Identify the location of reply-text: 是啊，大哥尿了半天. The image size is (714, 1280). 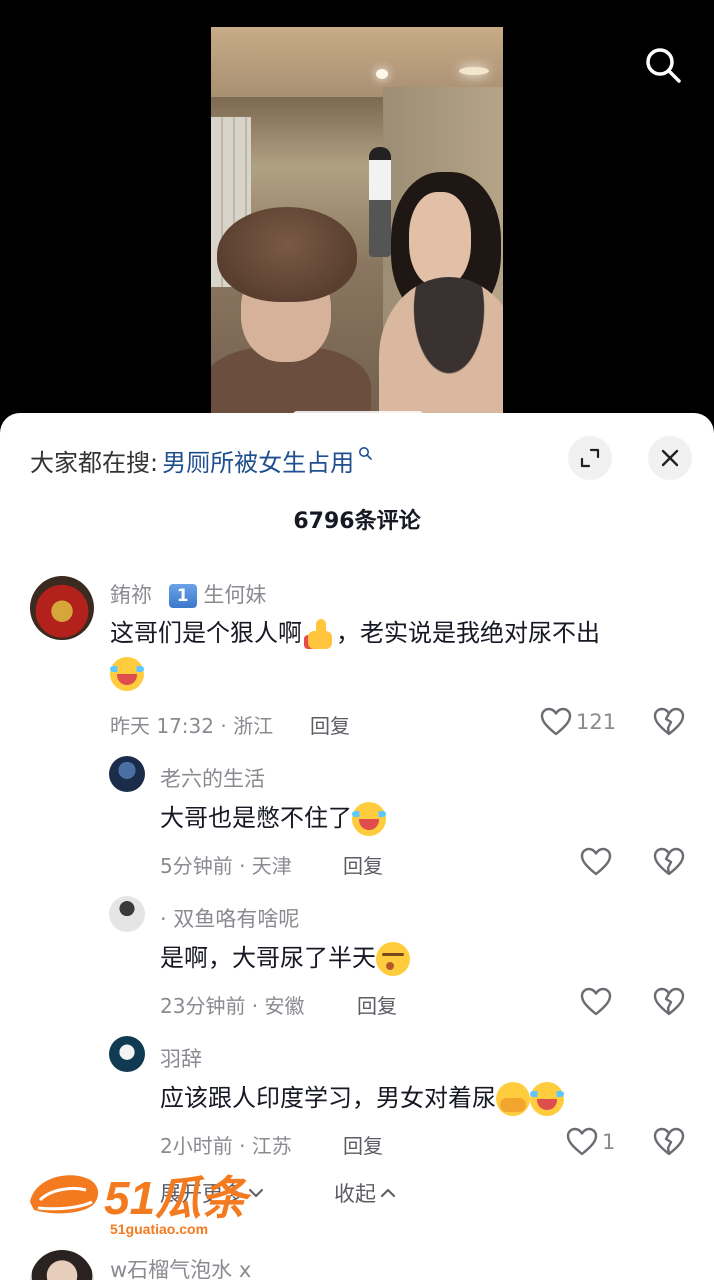
(285, 958).